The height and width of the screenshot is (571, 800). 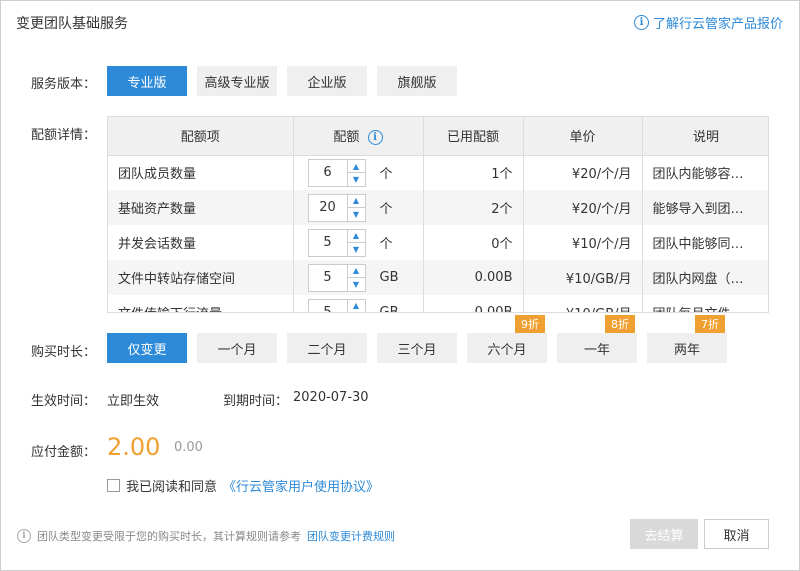 What do you see at coordinates (64, 135) in the screenshot?
I see `quota-label: 配额详情：` at bounding box center [64, 135].